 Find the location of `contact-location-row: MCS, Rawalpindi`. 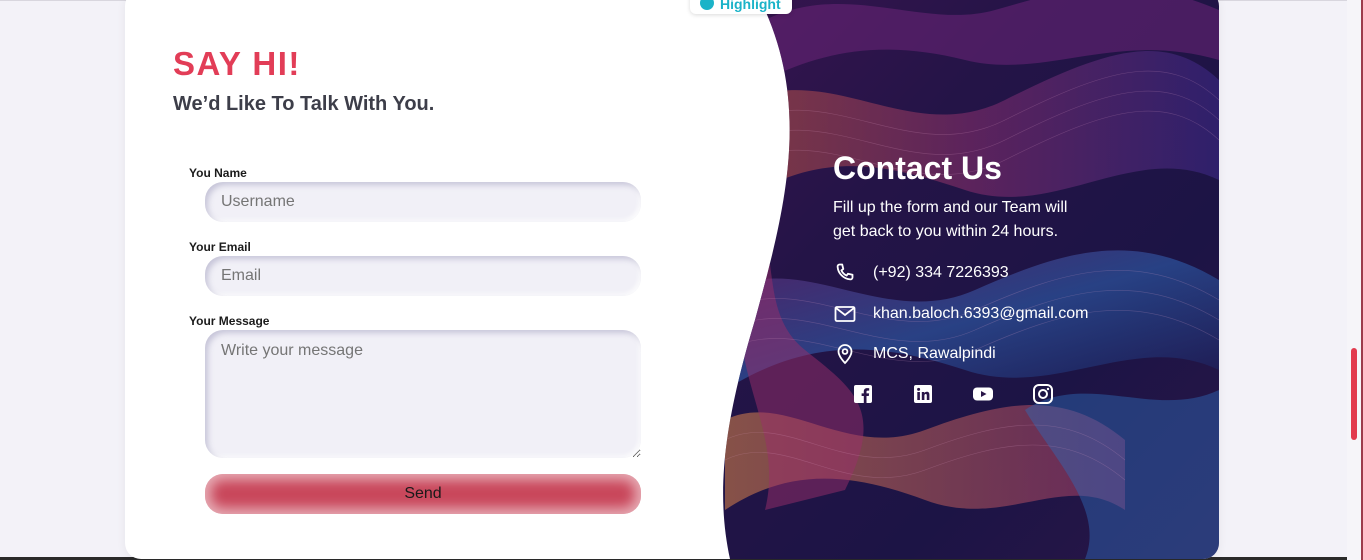

contact-location-row: MCS, Rawalpindi is located at coordinates (914, 354).